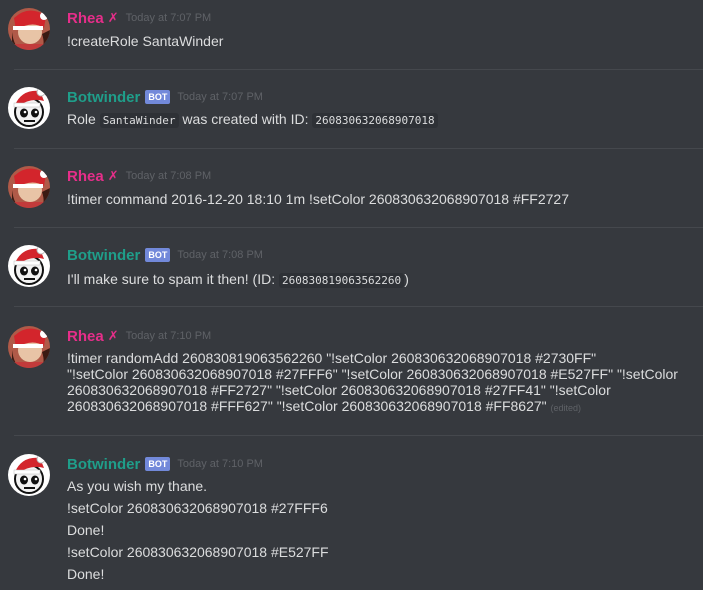 Image resolution: width=703 pixels, height=590 pixels. Describe the element at coordinates (406, 279) in the screenshot. I see `text-segment: )` at that location.